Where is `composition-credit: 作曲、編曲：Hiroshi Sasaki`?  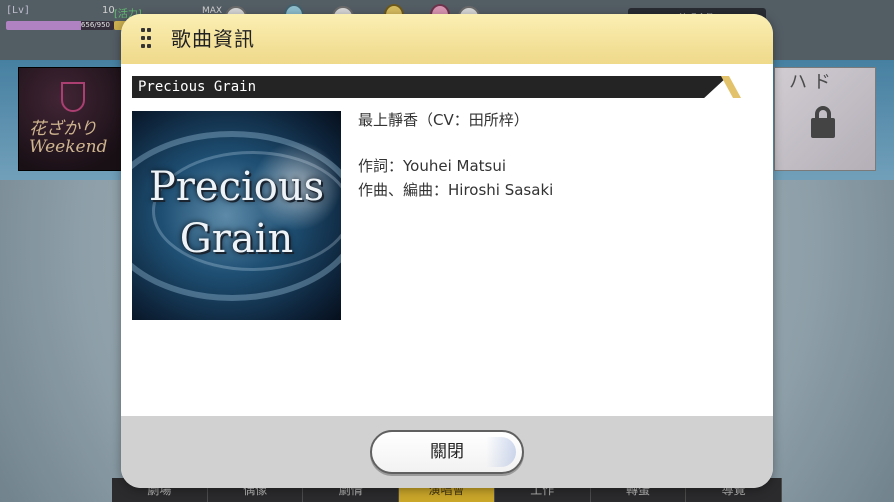 composition-credit: 作曲、編曲：Hiroshi Sasaki is located at coordinates (456, 190).